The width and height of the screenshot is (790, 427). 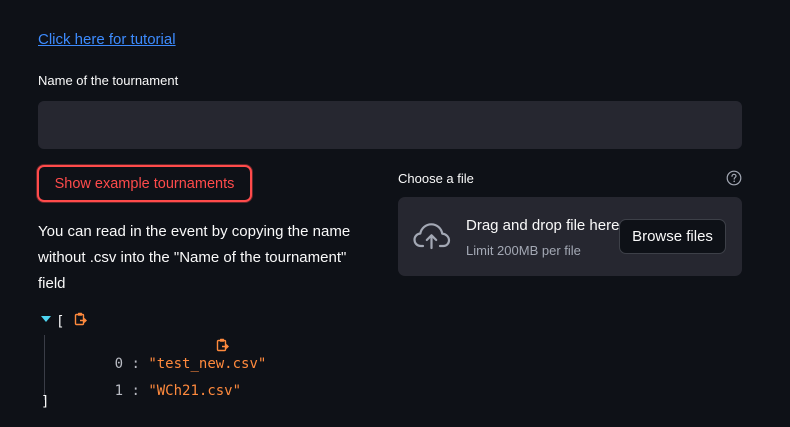 What do you see at coordinates (107, 39) in the screenshot?
I see `tutorial-link: Click here for tutorial` at bounding box center [107, 39].